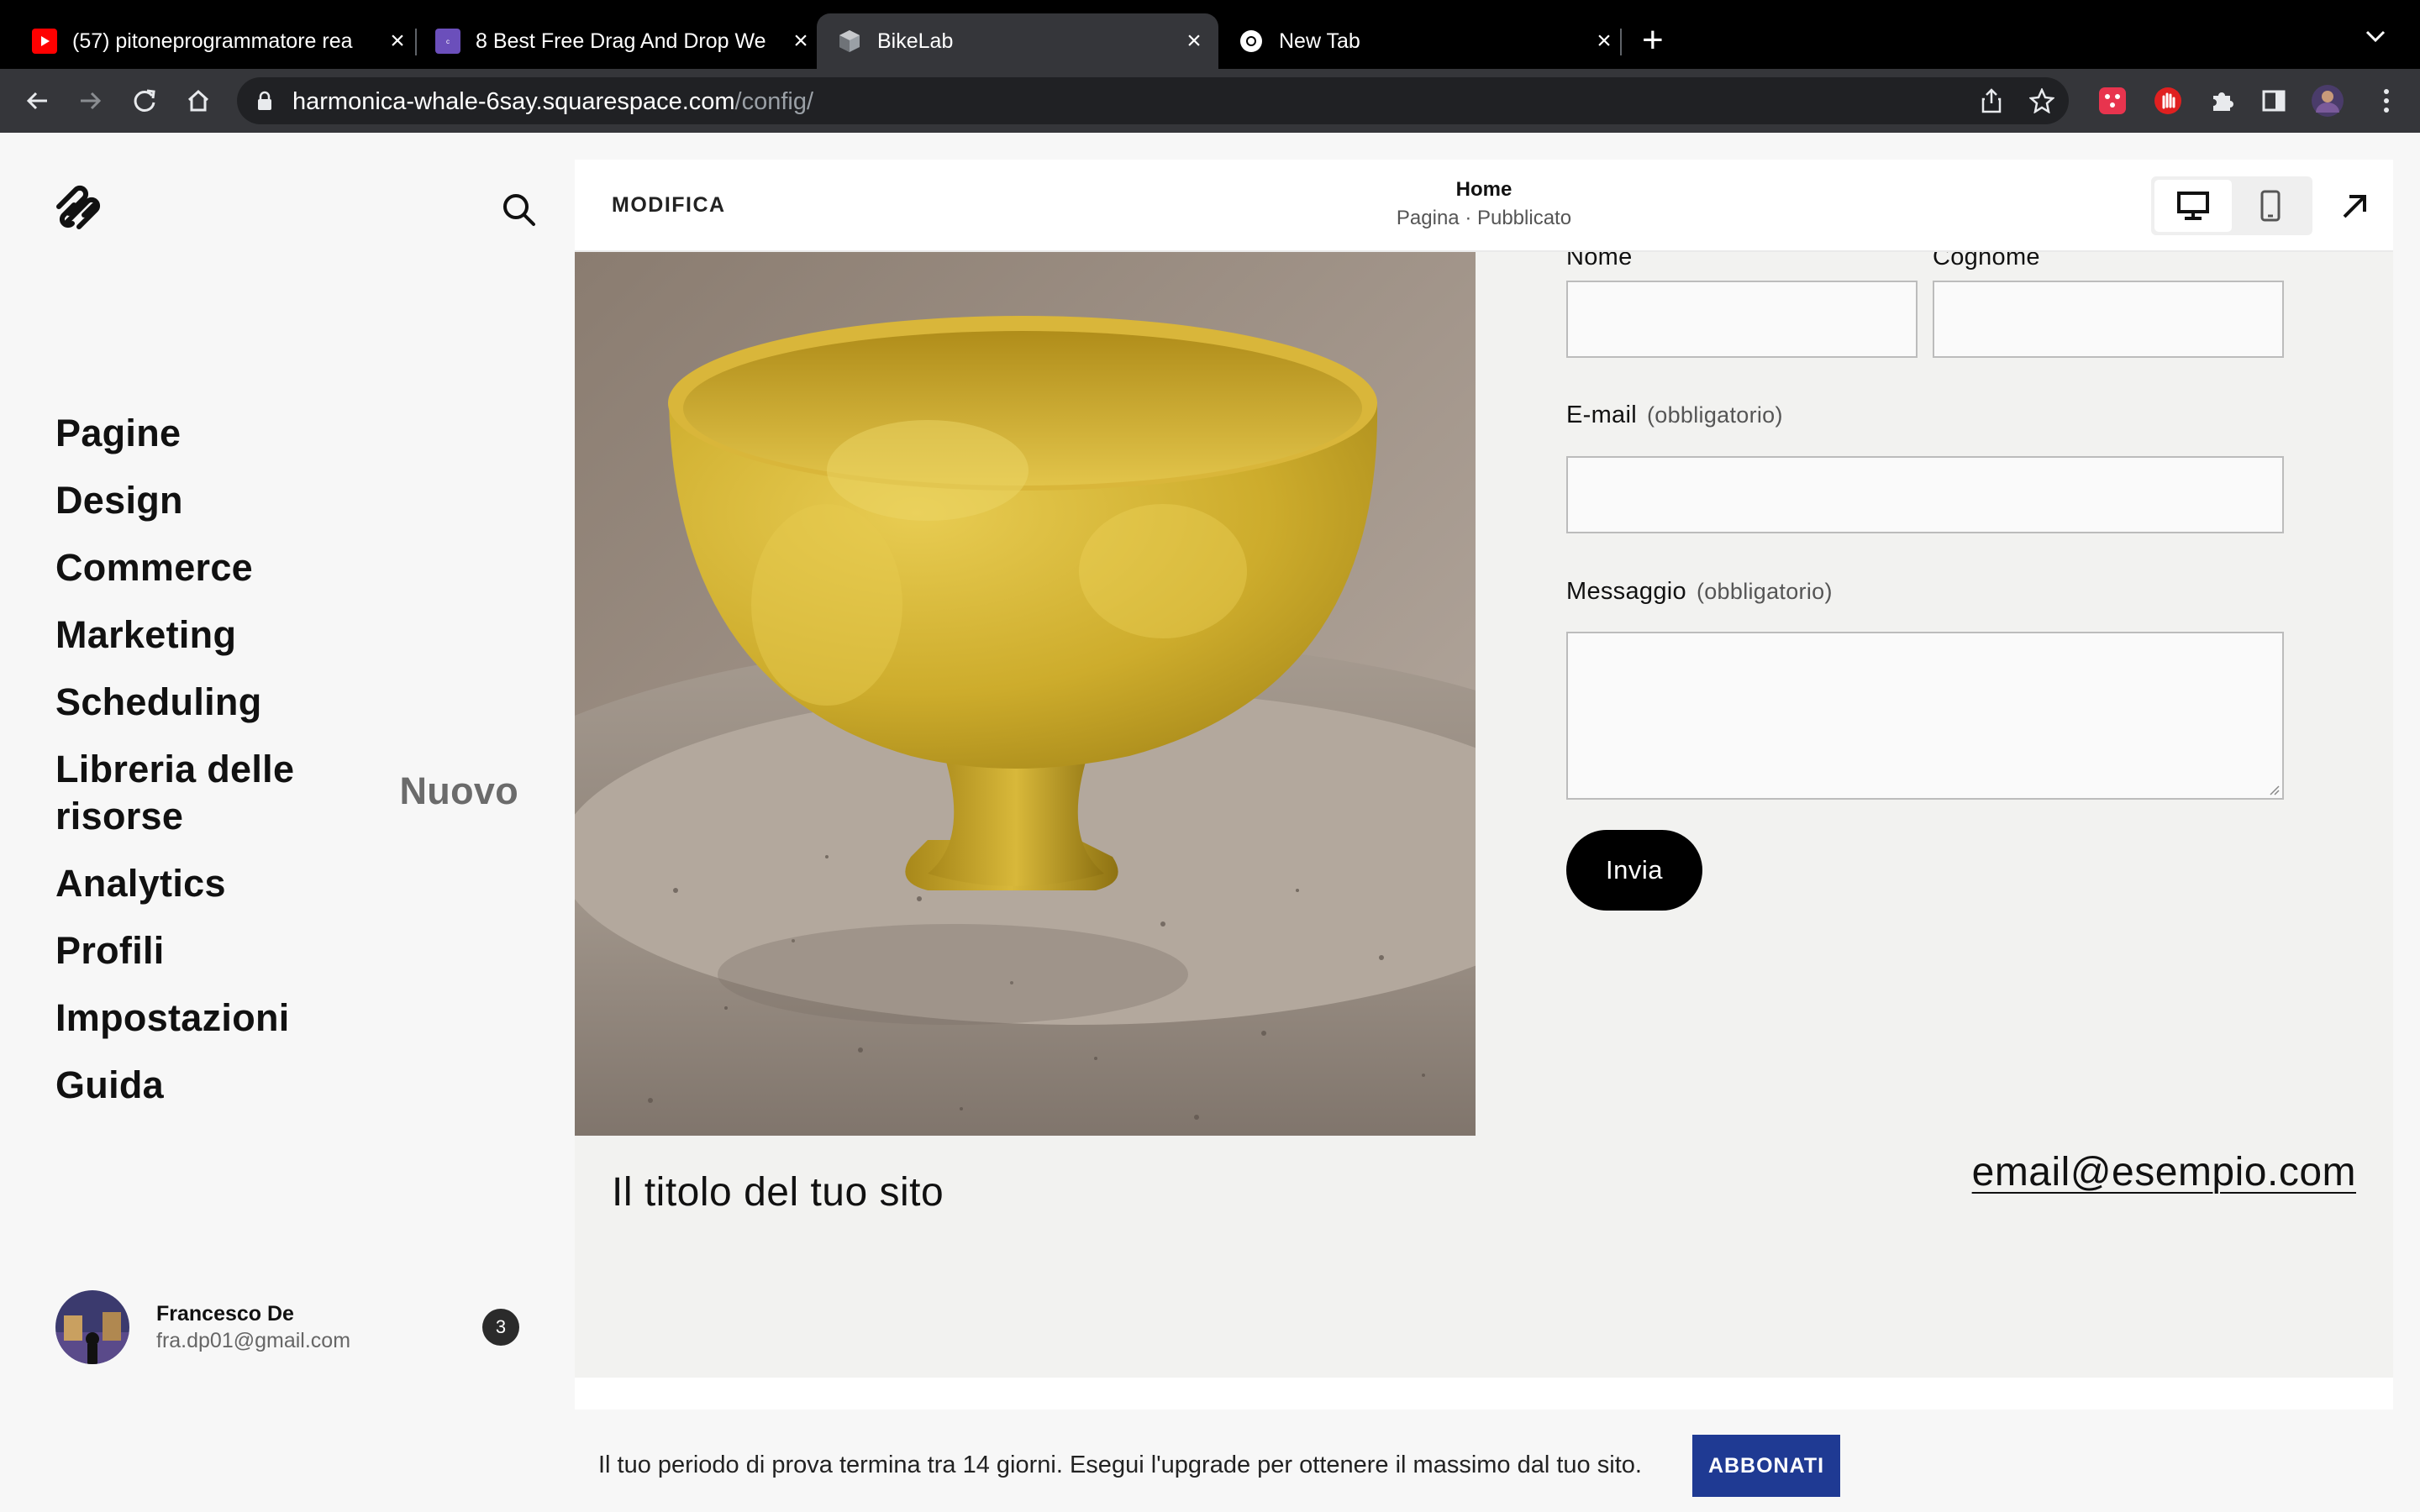 The image size is (2420, 1512). I want to click on profile-avatar-icon, so click(2328, 101).